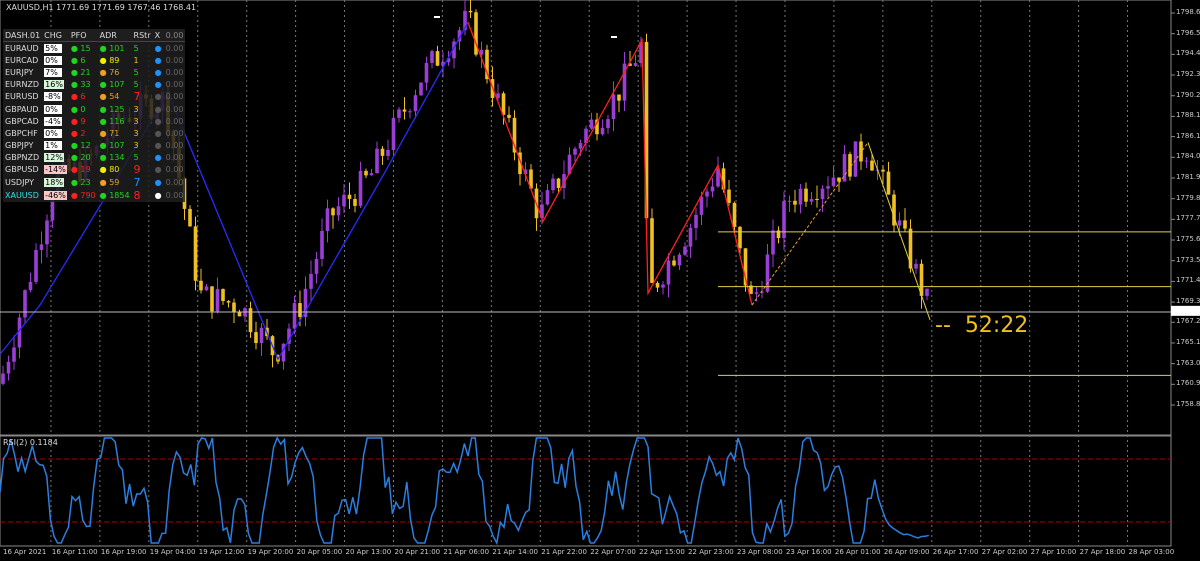 This screenshot has width=1200, height=561. I want to click on time-tick: 20 Apr 21:00, so click(417, 552).